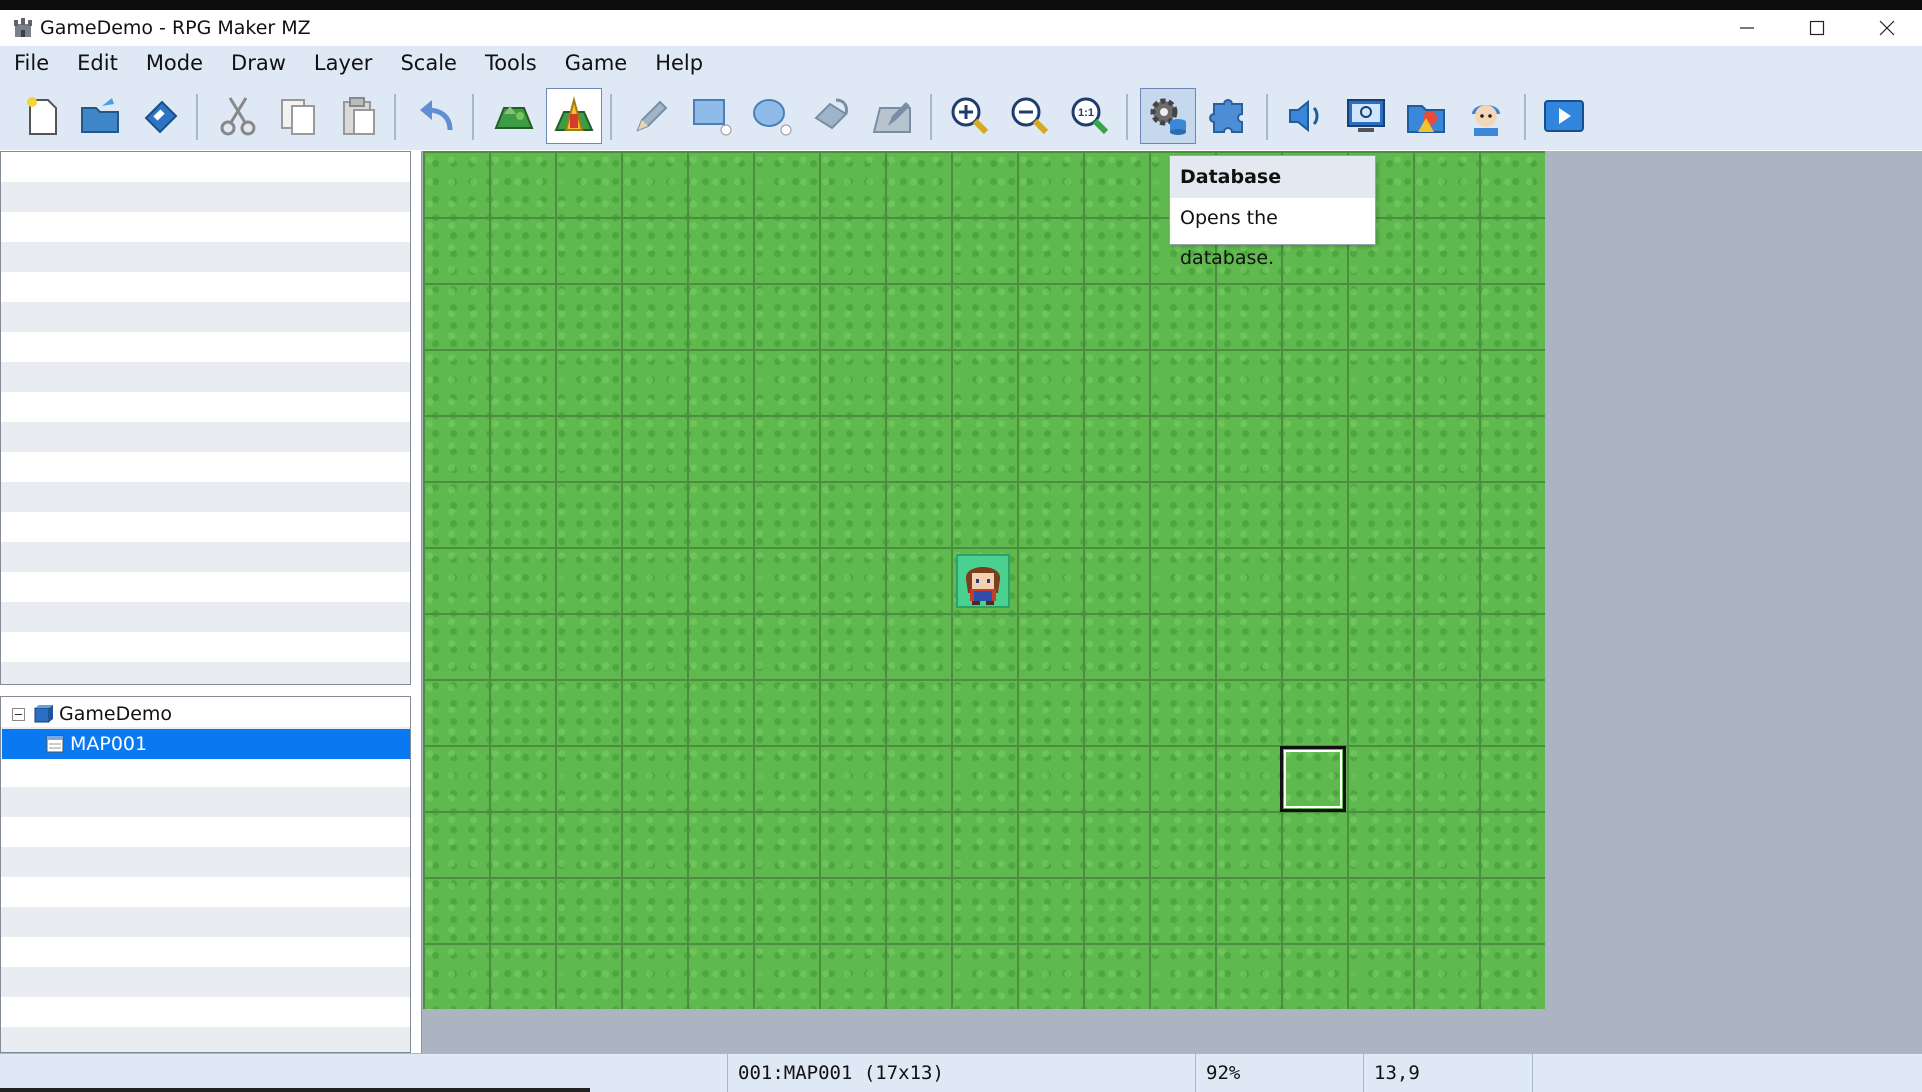 Image resolution: width=1922 pixels, height=1092 pixels. I want to click on playtest-button, so click(1564, 116).